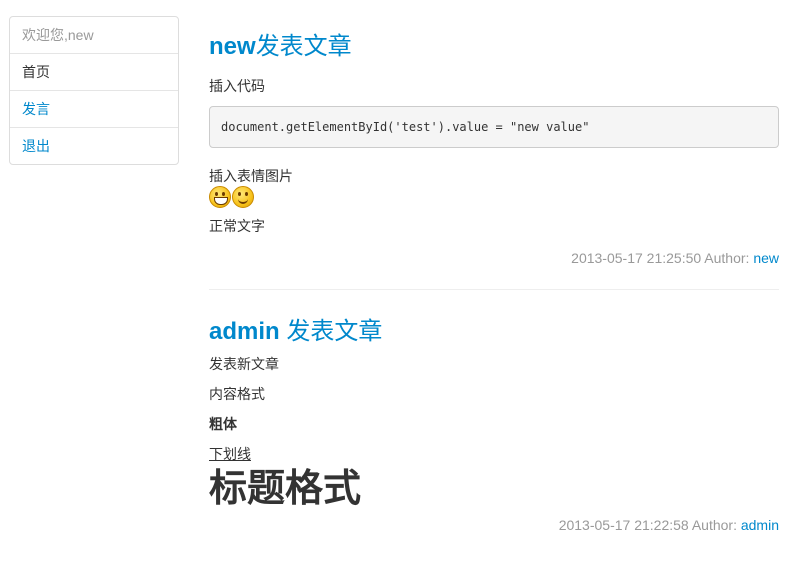  I want to click on sidebar-item-home: 首页, so click(94, 71).